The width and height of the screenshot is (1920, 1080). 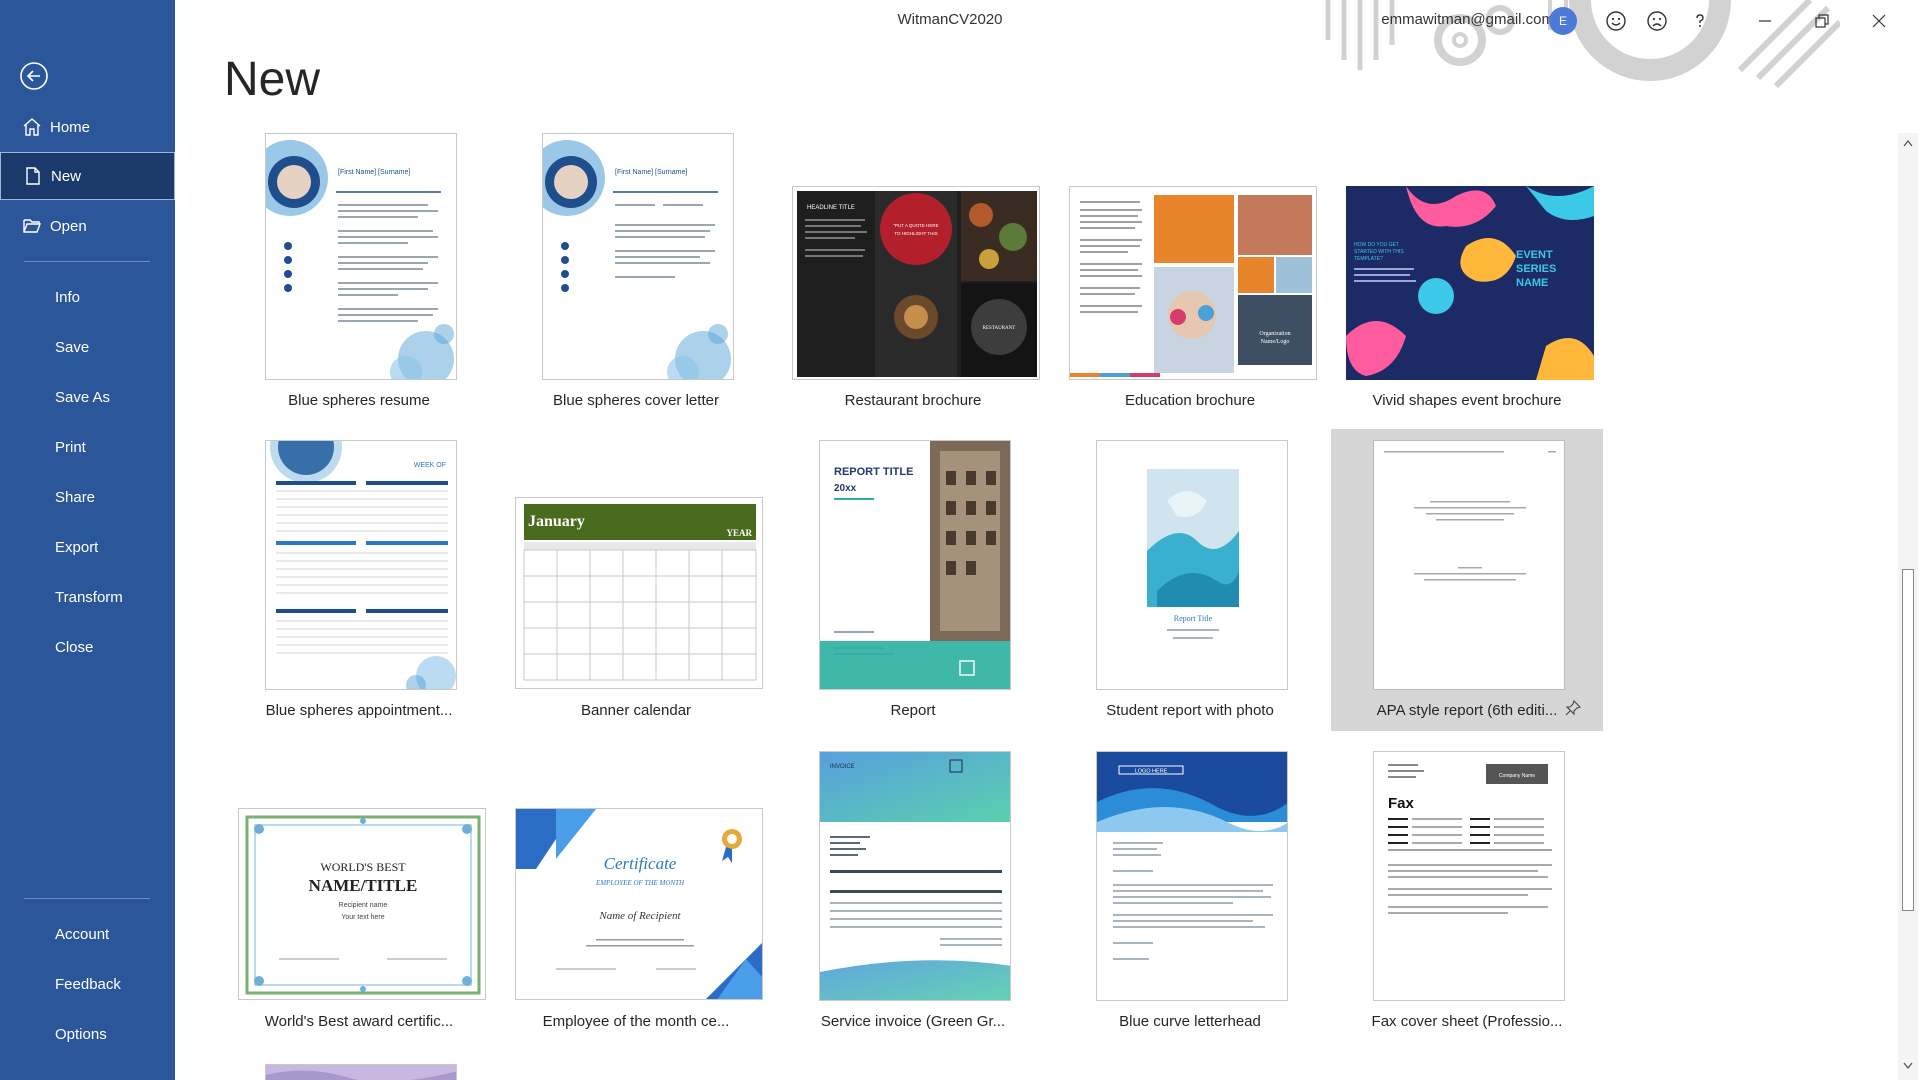 What do you see at coordinates (913, 582) in the screenshot?
I see `template-report: REPORT TITLE 20xx Report` at bounding box center [913, 582].